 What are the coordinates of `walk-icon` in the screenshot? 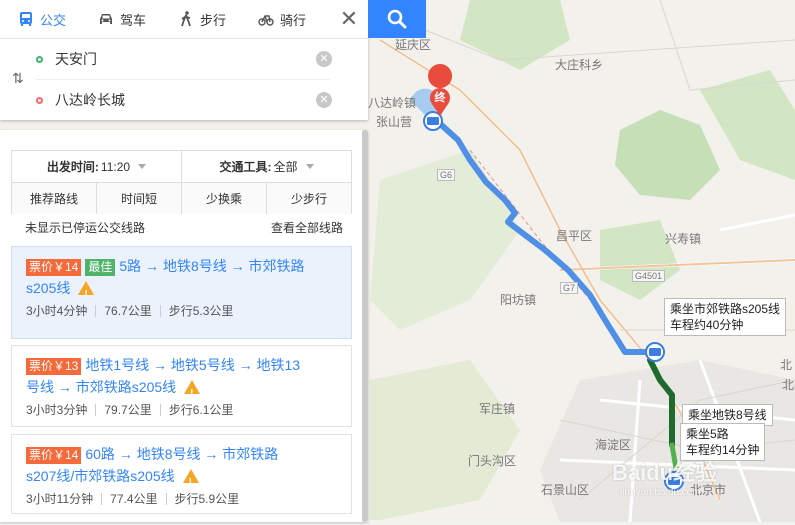 It's located at (186, 19).